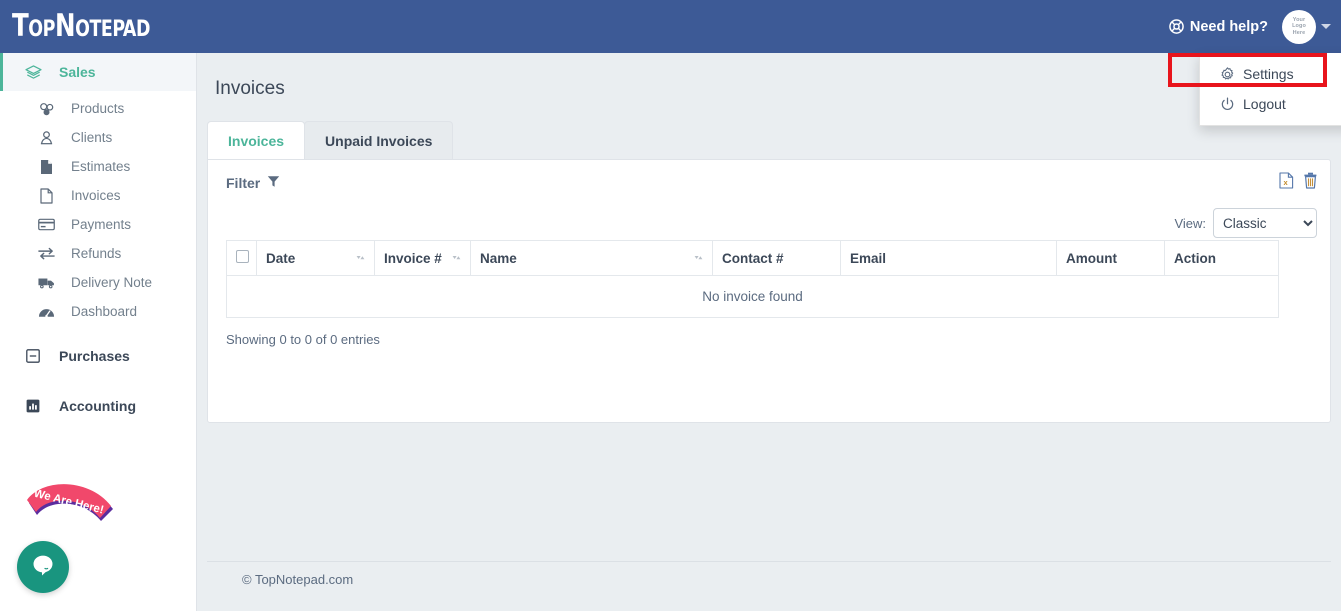 This screenshot has width=1341, height=611. Describe the element at coordinates (101, 166) in the screenshot. I see `sidebar-item-estimates-label: Estimates` at that location.